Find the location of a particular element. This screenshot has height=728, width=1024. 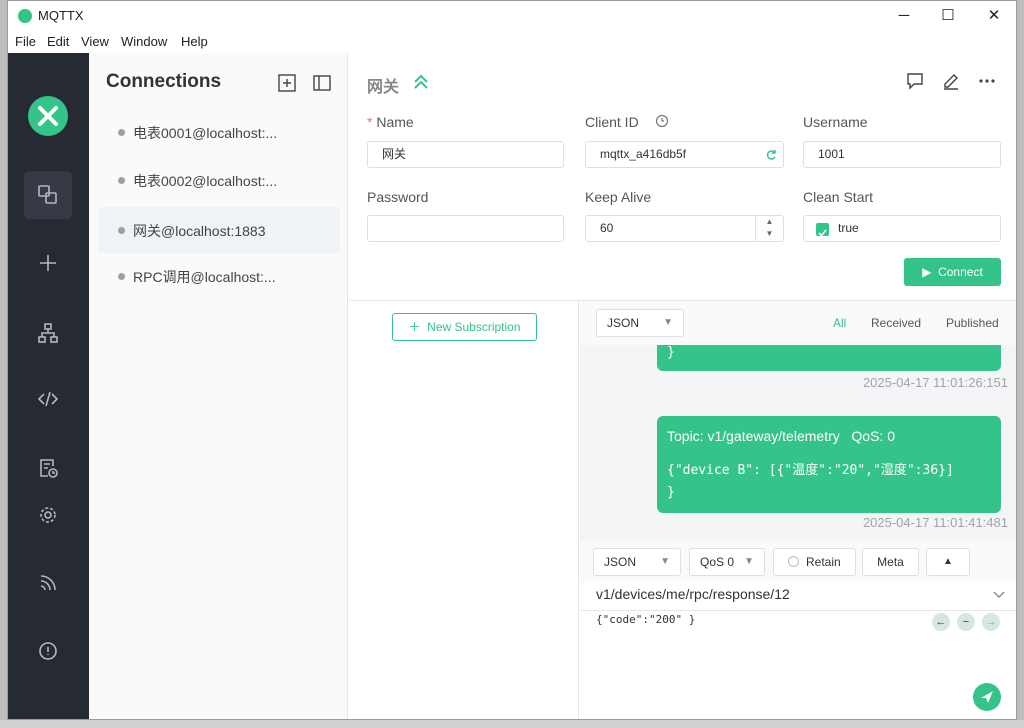

name-field: 网关 is located at coordinates (465, 154).